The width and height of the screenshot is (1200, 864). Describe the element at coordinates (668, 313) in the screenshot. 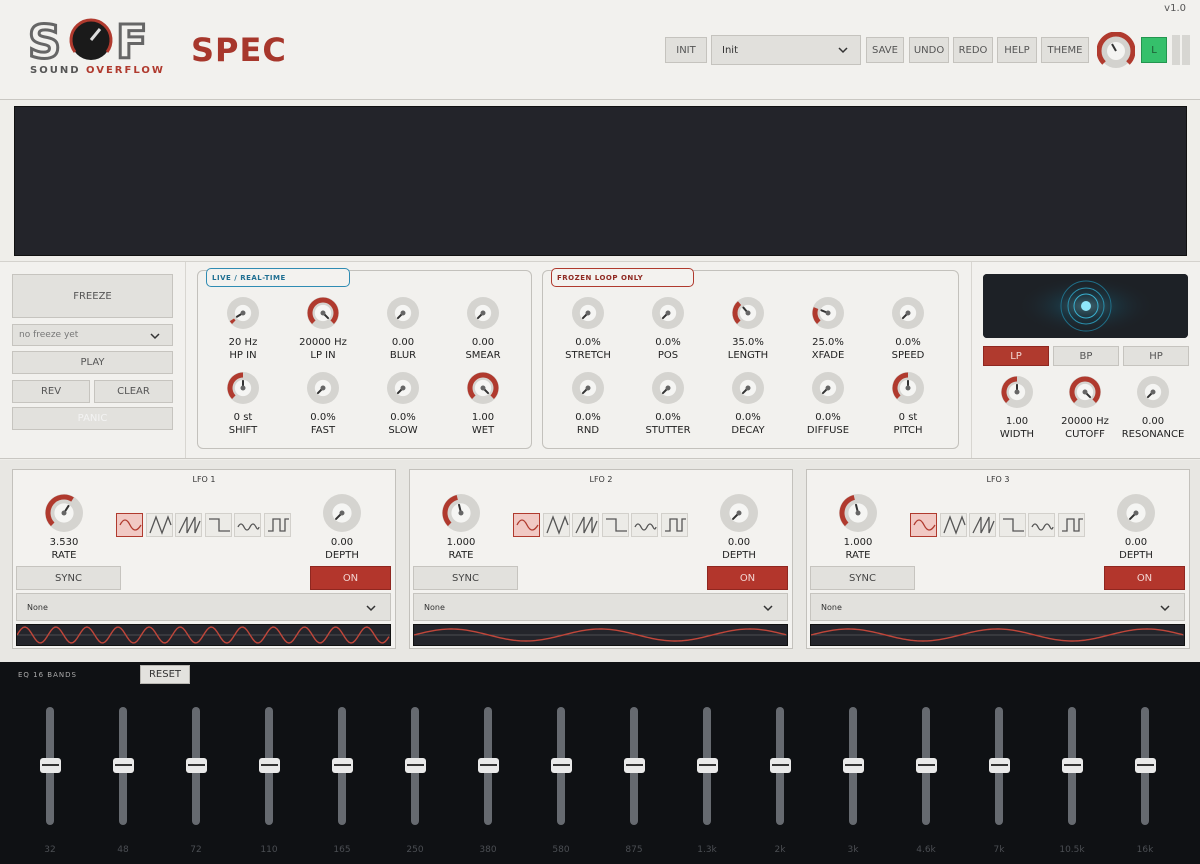

I see `pos-knob` at that location.